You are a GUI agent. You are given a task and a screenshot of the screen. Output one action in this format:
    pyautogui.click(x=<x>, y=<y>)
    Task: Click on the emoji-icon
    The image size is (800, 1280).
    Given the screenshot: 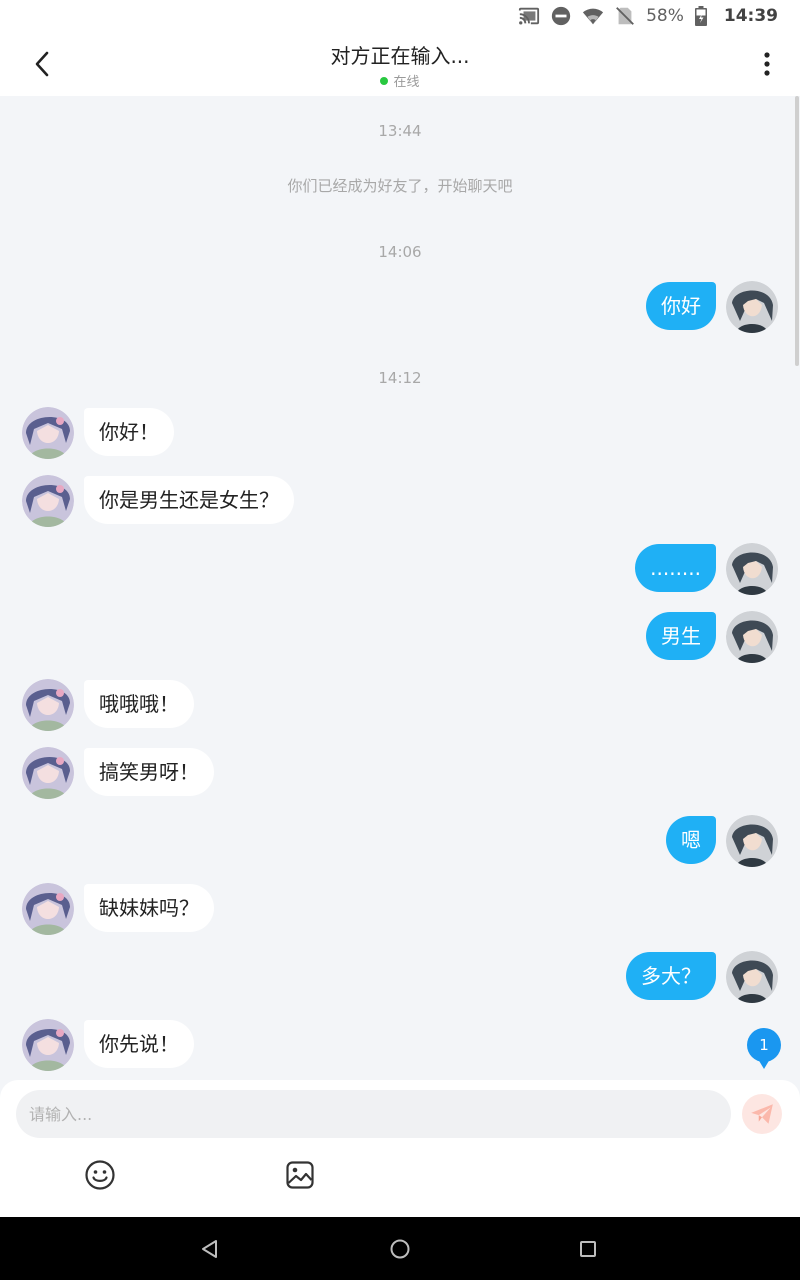 What is the action you would take?
    pyautogui.click(x=100, y=1175)
    